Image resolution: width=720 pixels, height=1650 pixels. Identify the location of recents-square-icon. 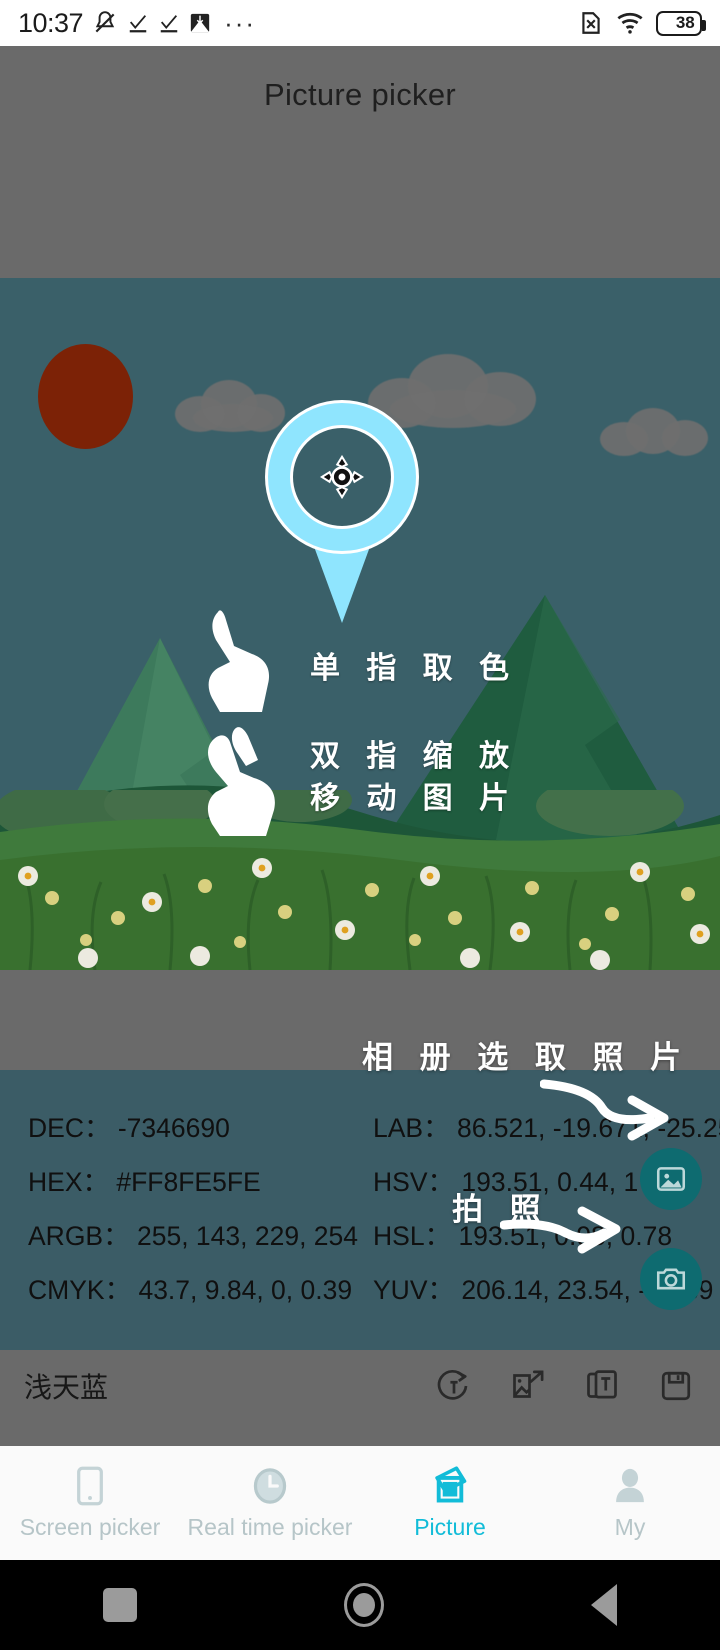
(120, 1605).